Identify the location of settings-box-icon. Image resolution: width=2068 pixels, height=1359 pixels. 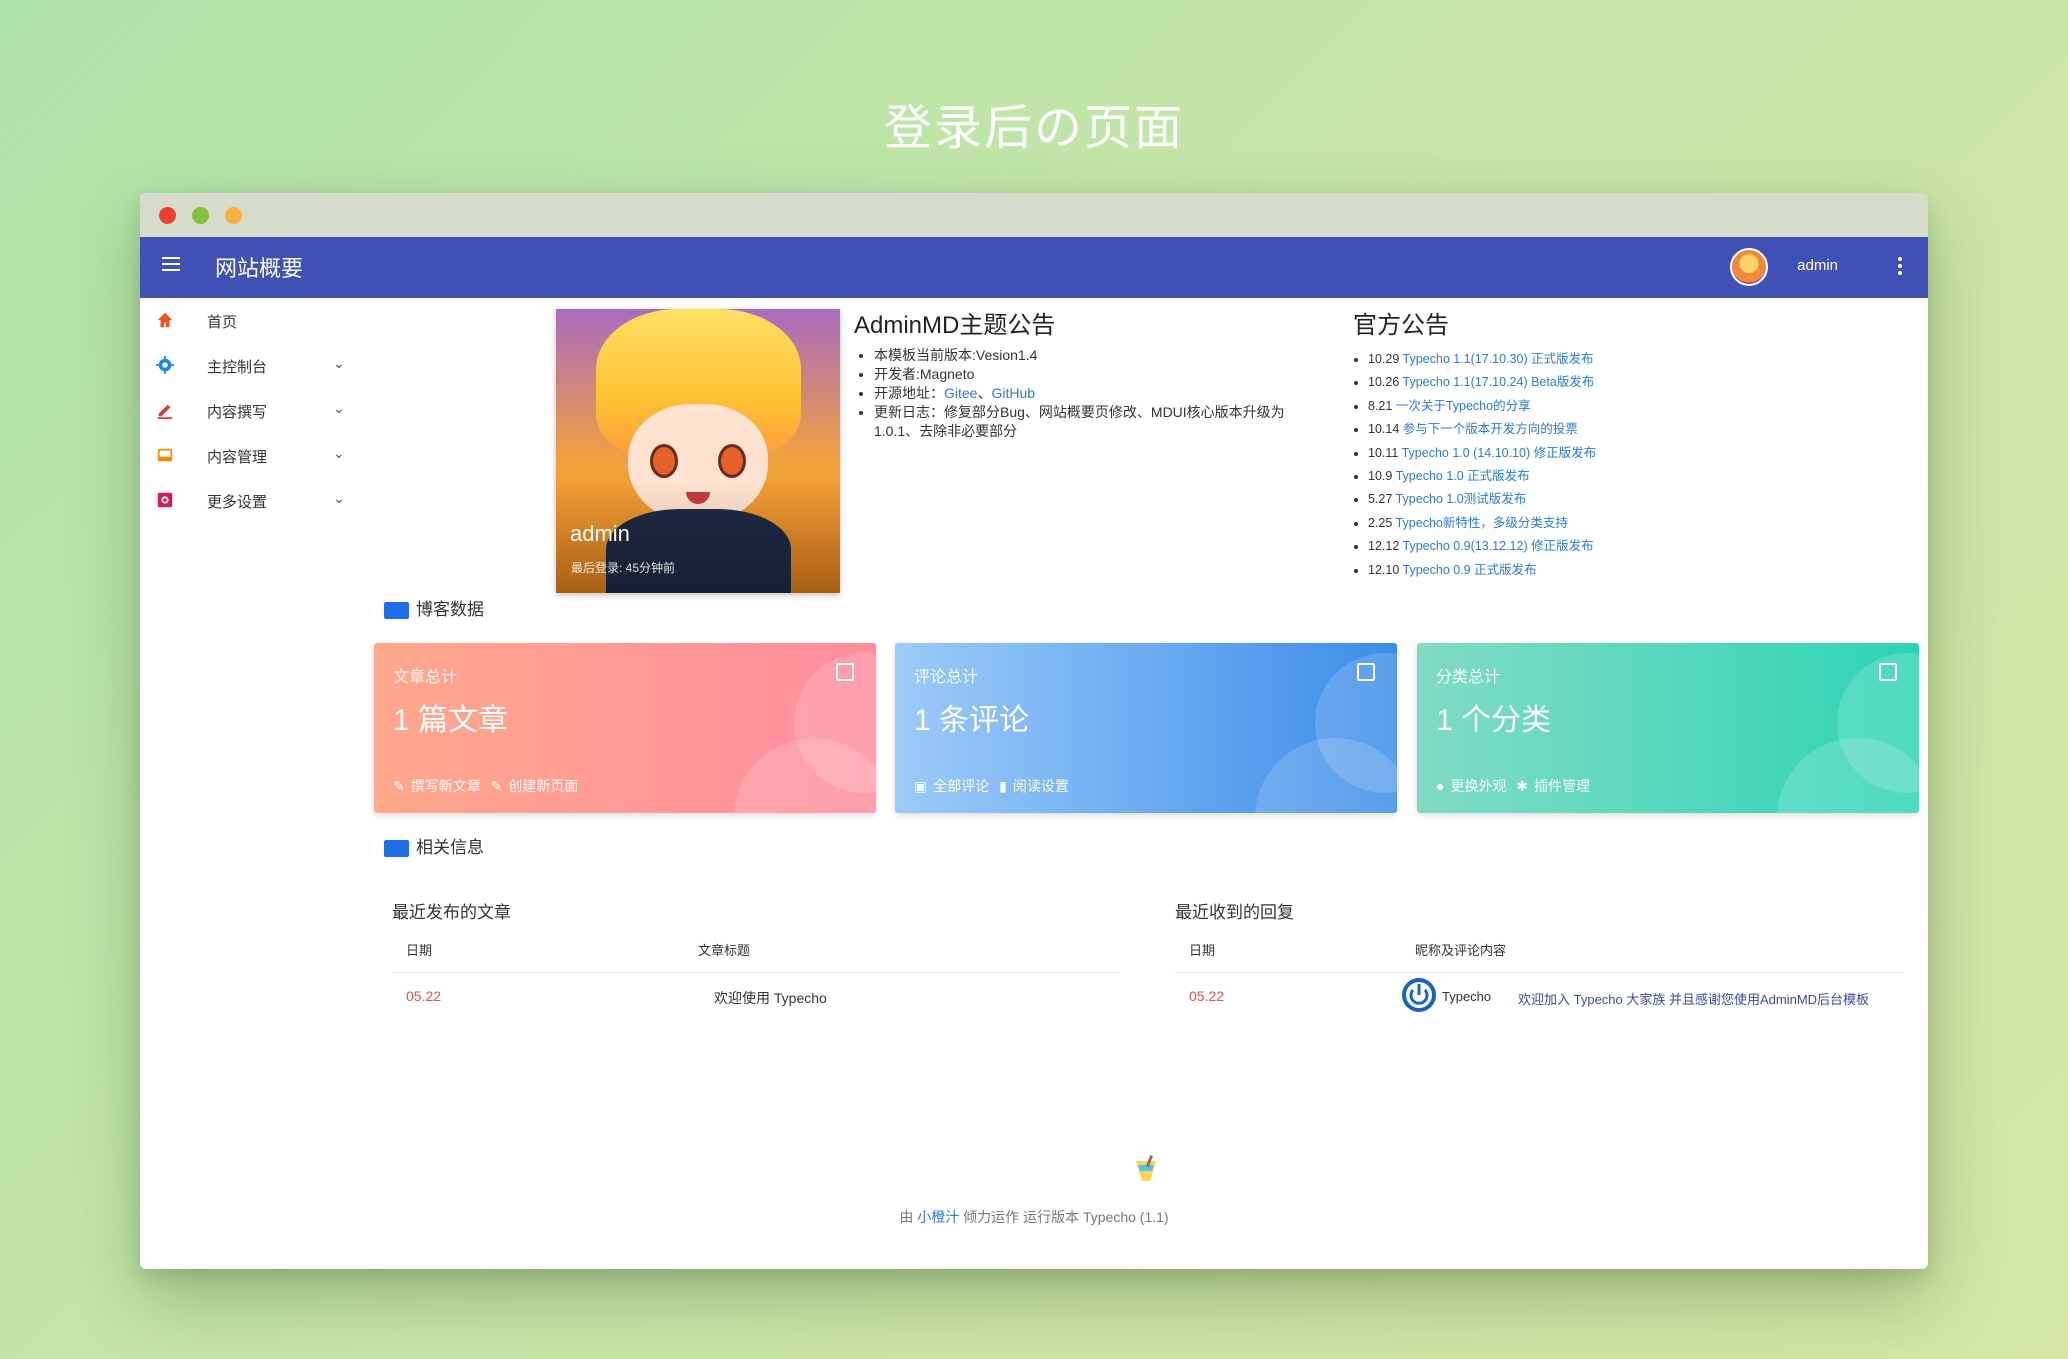
(165, 500).